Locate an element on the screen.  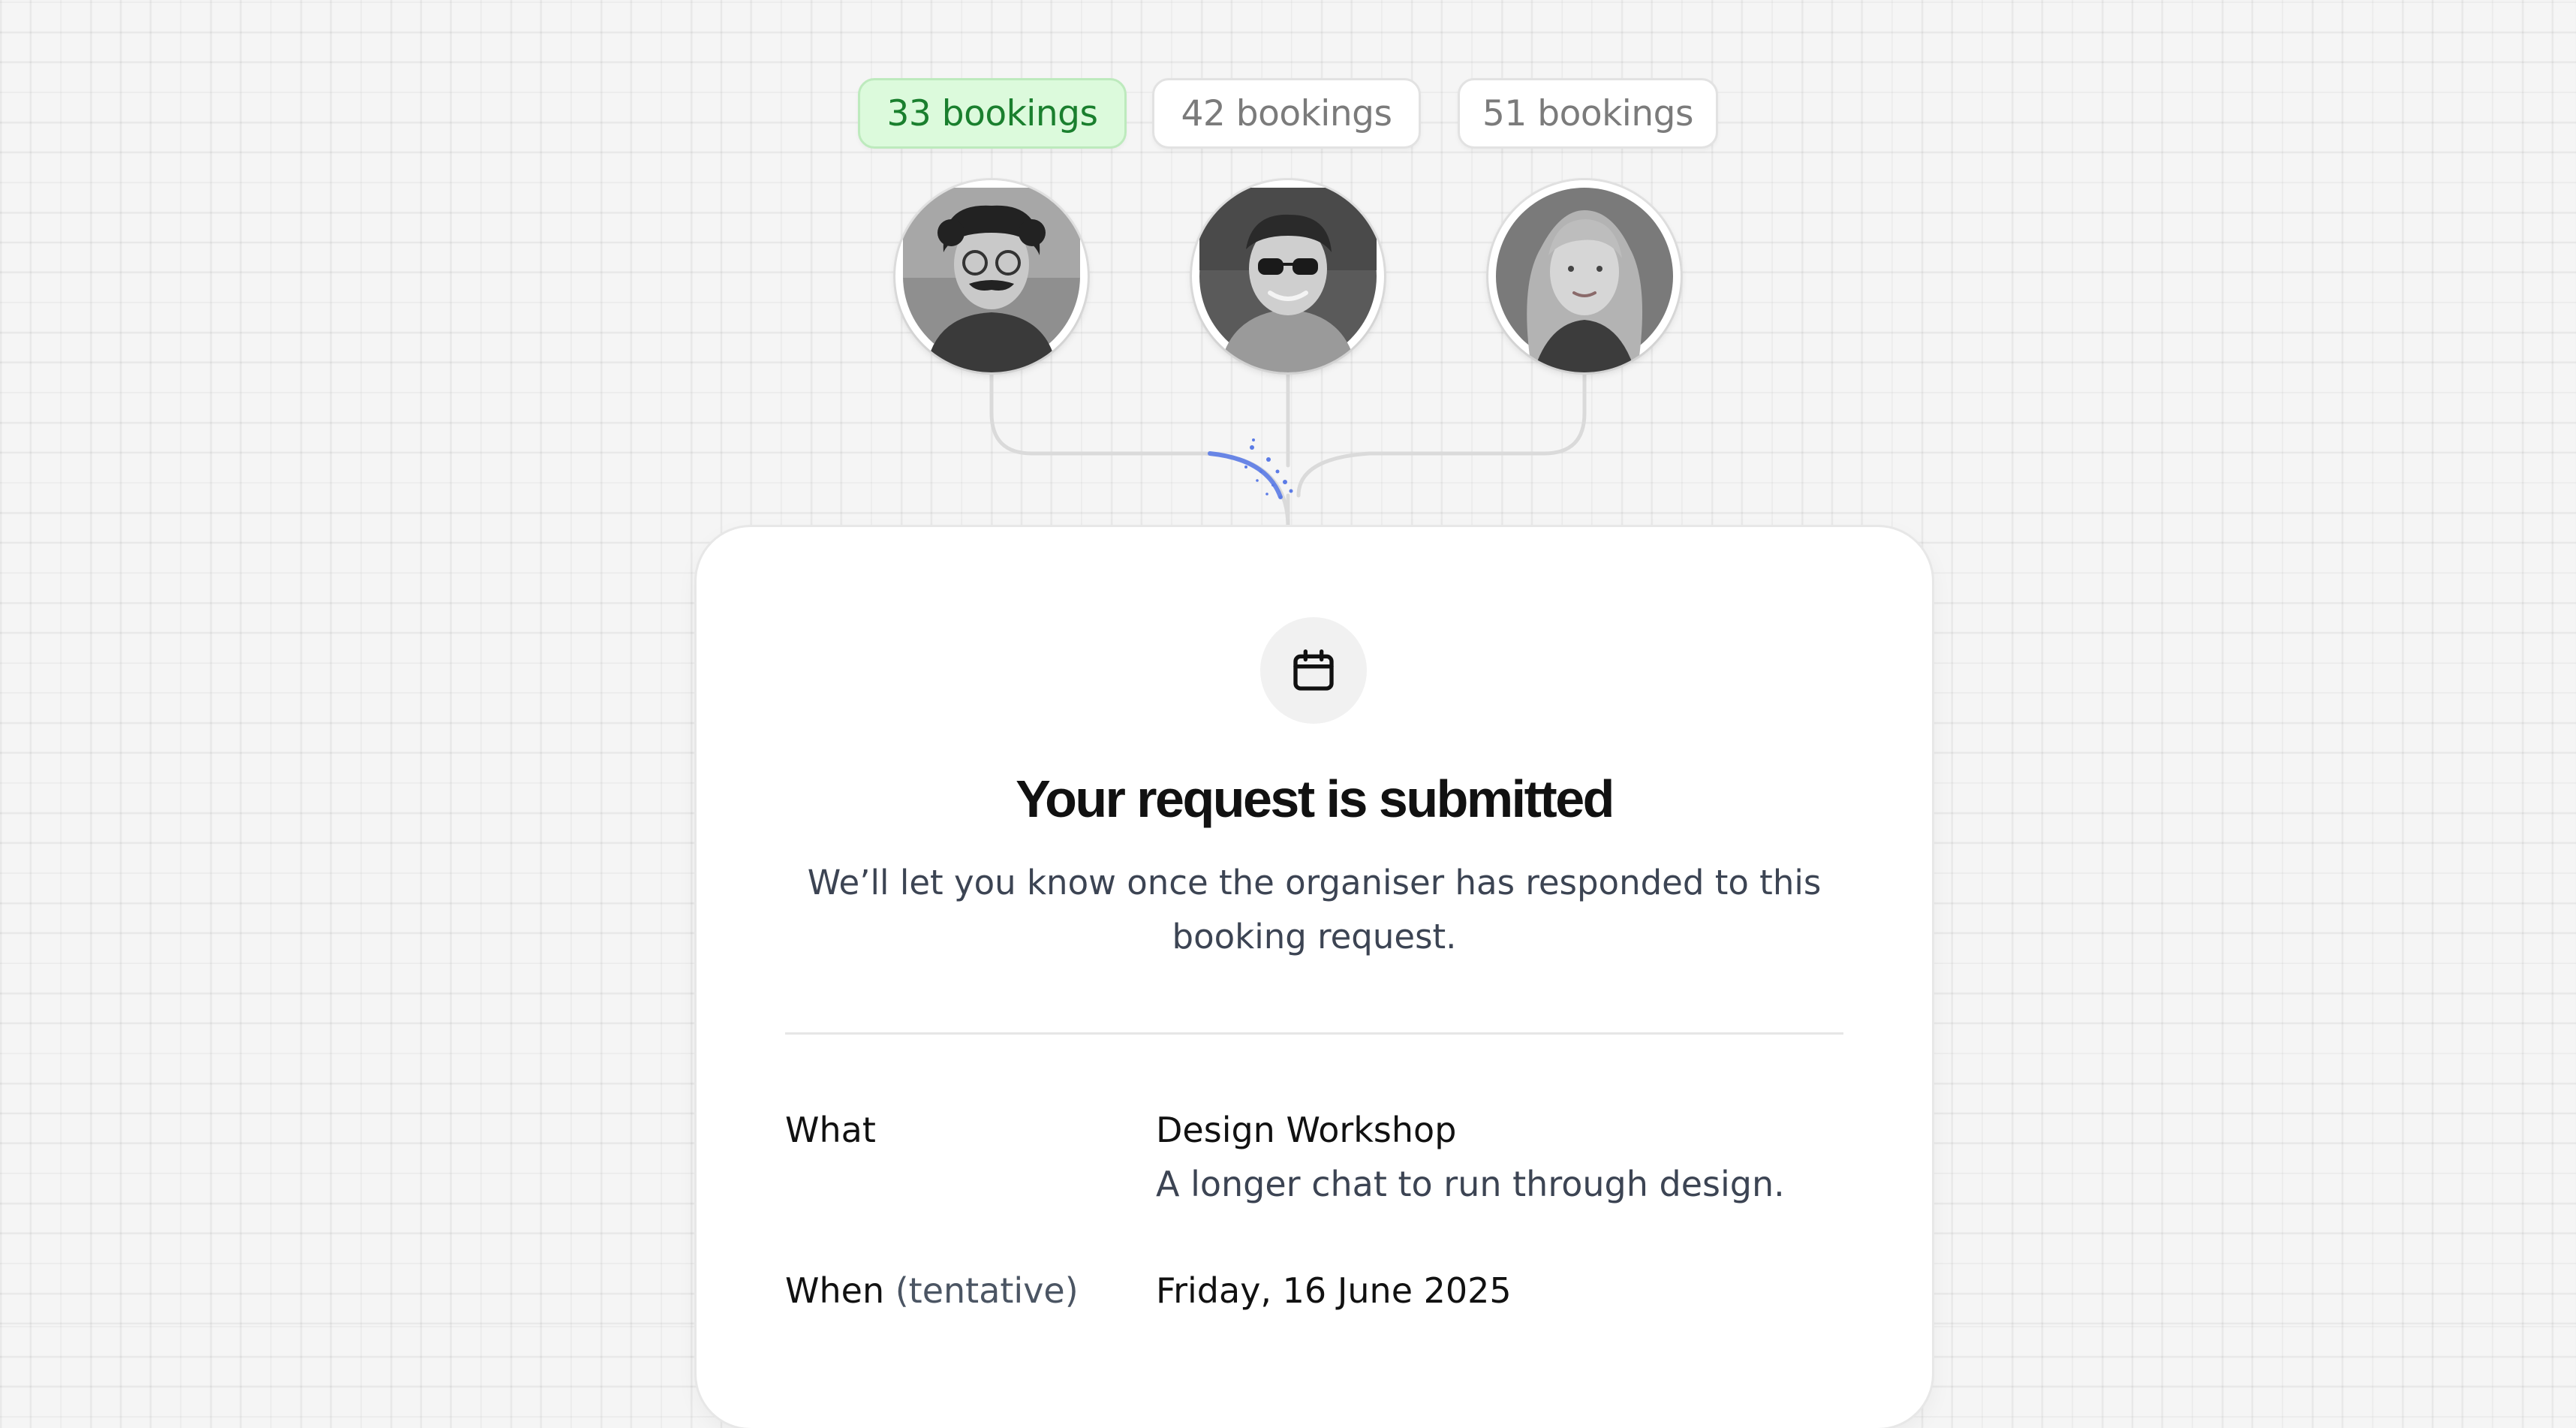
bookings-count-label: 42 bookings is located at coordinates (1286, 113).